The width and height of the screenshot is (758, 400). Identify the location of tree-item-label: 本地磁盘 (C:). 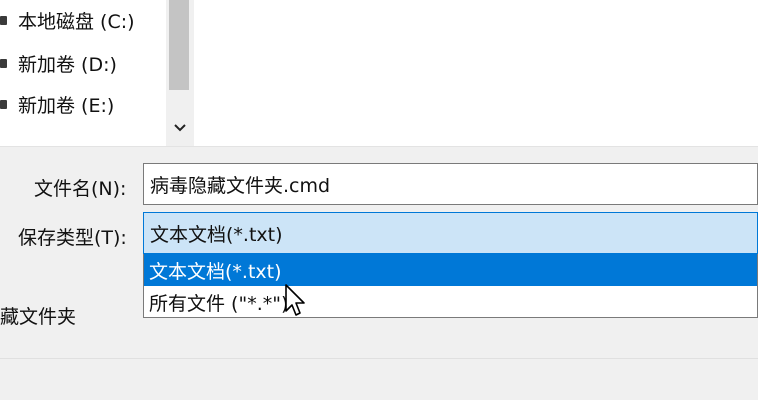
(76, 21).